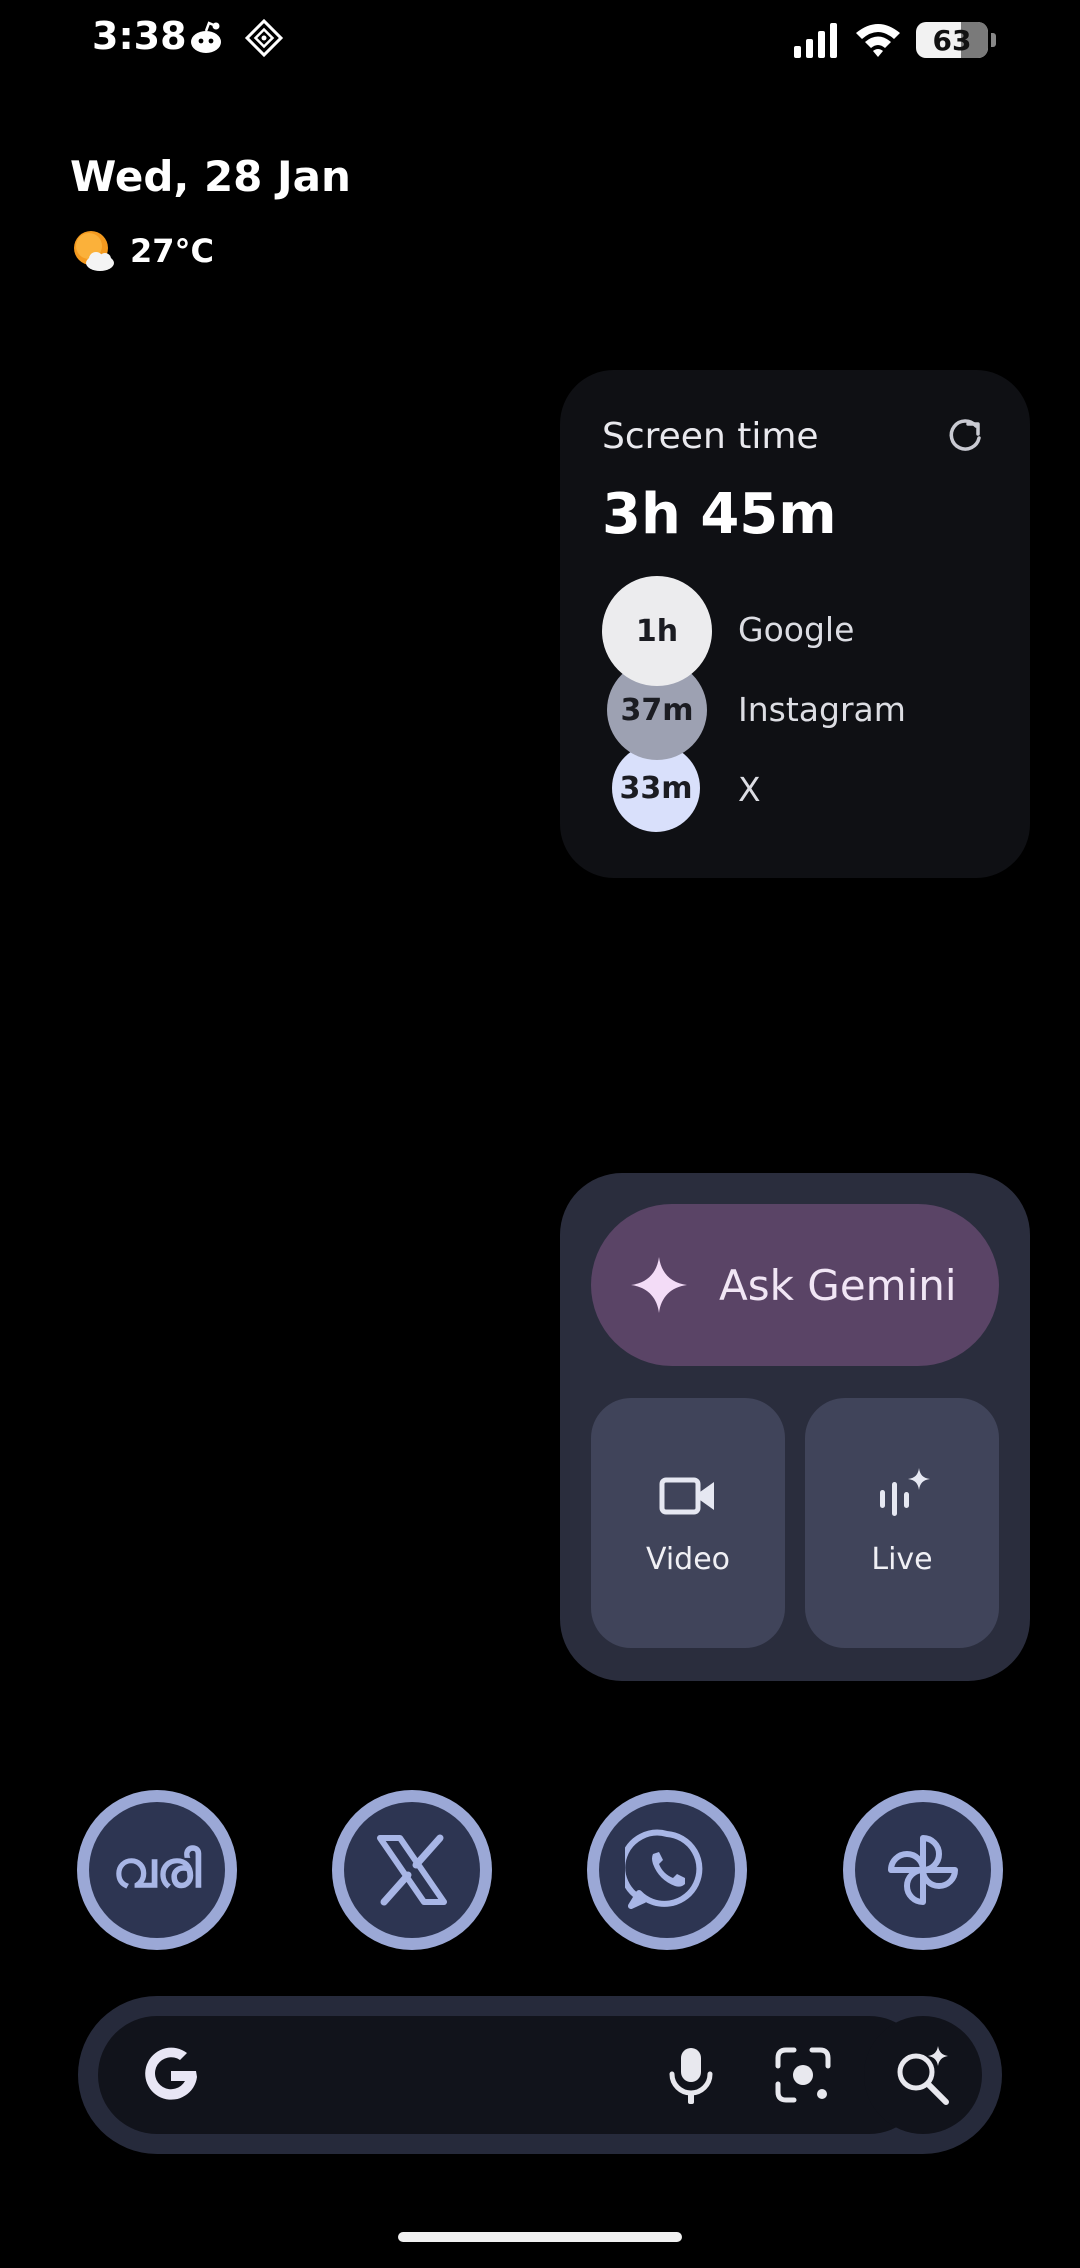  Describe the element at coordinates (688, 1559) in the screenshot. I see `video-label: Video` at that location.